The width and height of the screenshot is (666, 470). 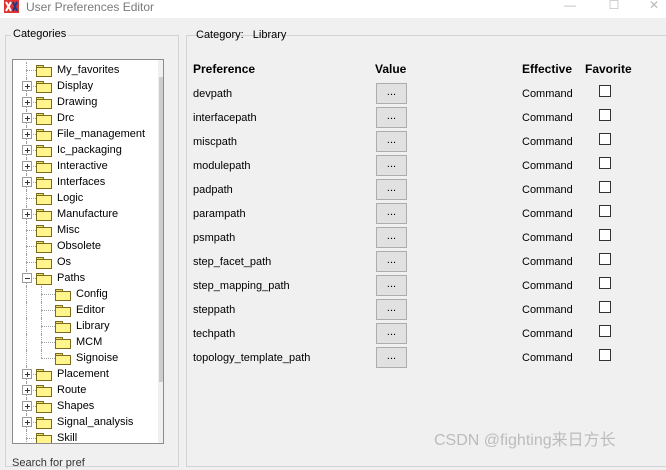 What do you see at coordinates (570, 7) in the screenshot?
I see `minimize-button: —` at bounding box center [570, 7].